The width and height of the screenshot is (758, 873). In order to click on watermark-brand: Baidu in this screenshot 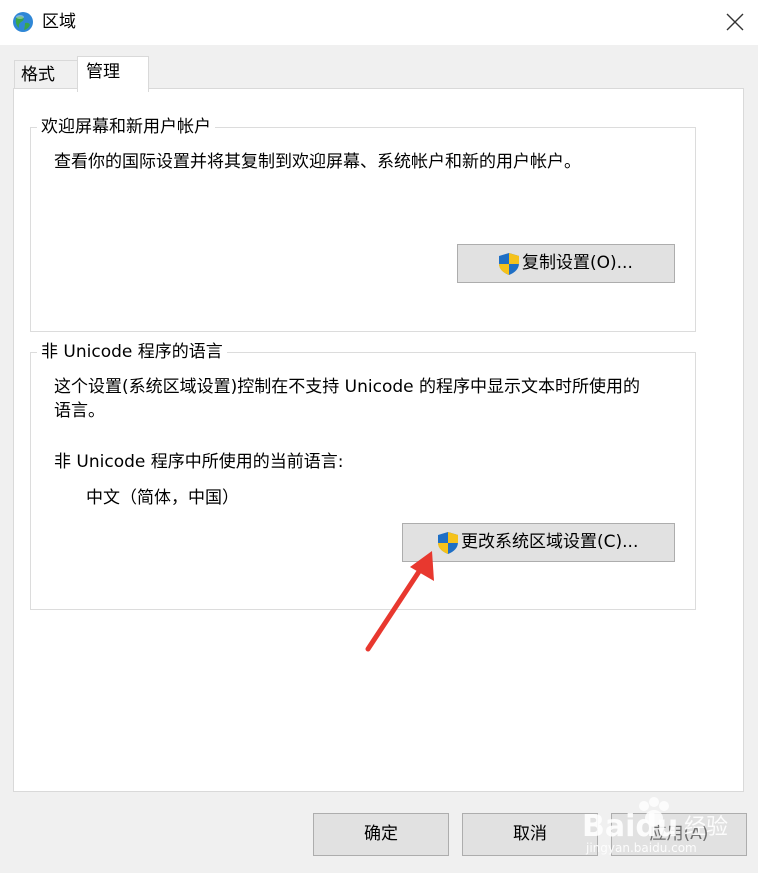, I will do `click(630, 826)`.